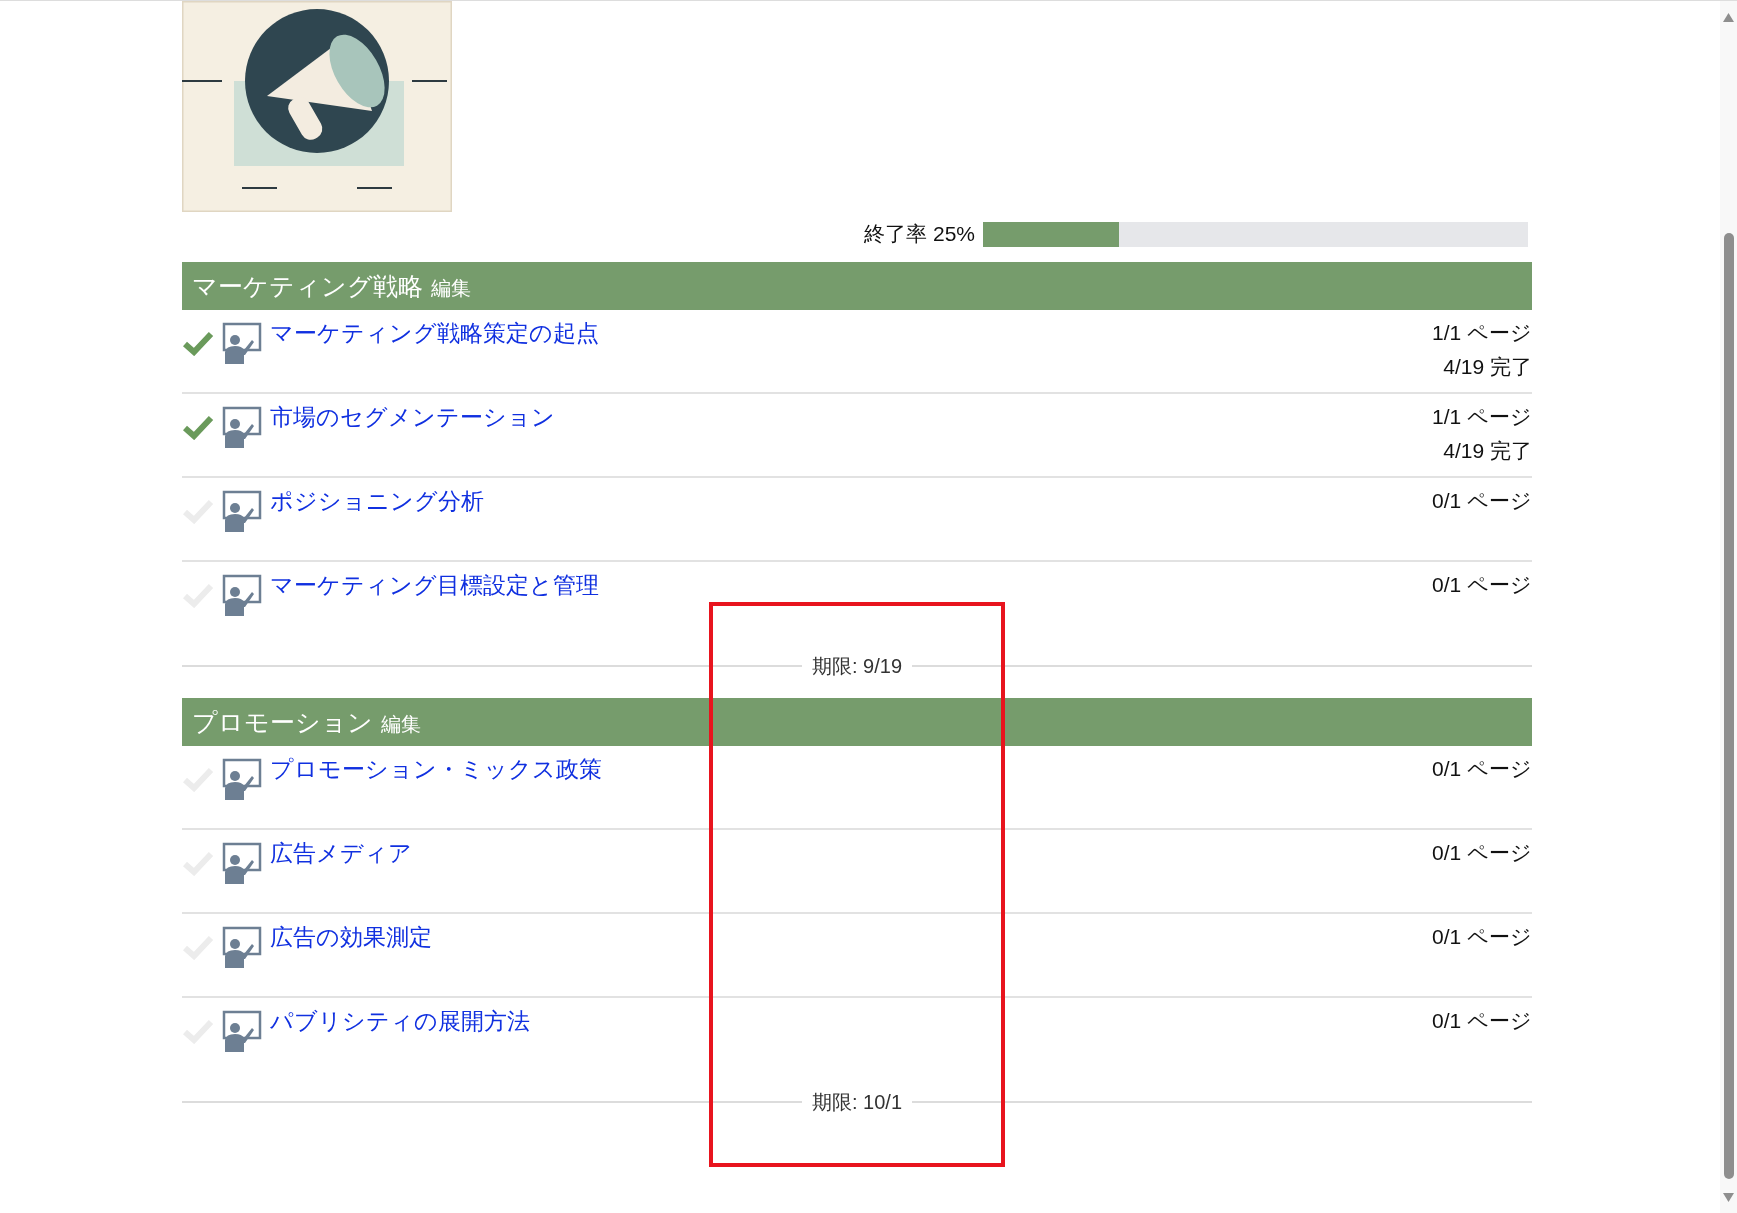 Image resolution: width=1737 pixels, height=1213 pixels. Describe the element at coordinates (1728, 1197) in the screenshot. I see `scroll-down-icon` at that location.